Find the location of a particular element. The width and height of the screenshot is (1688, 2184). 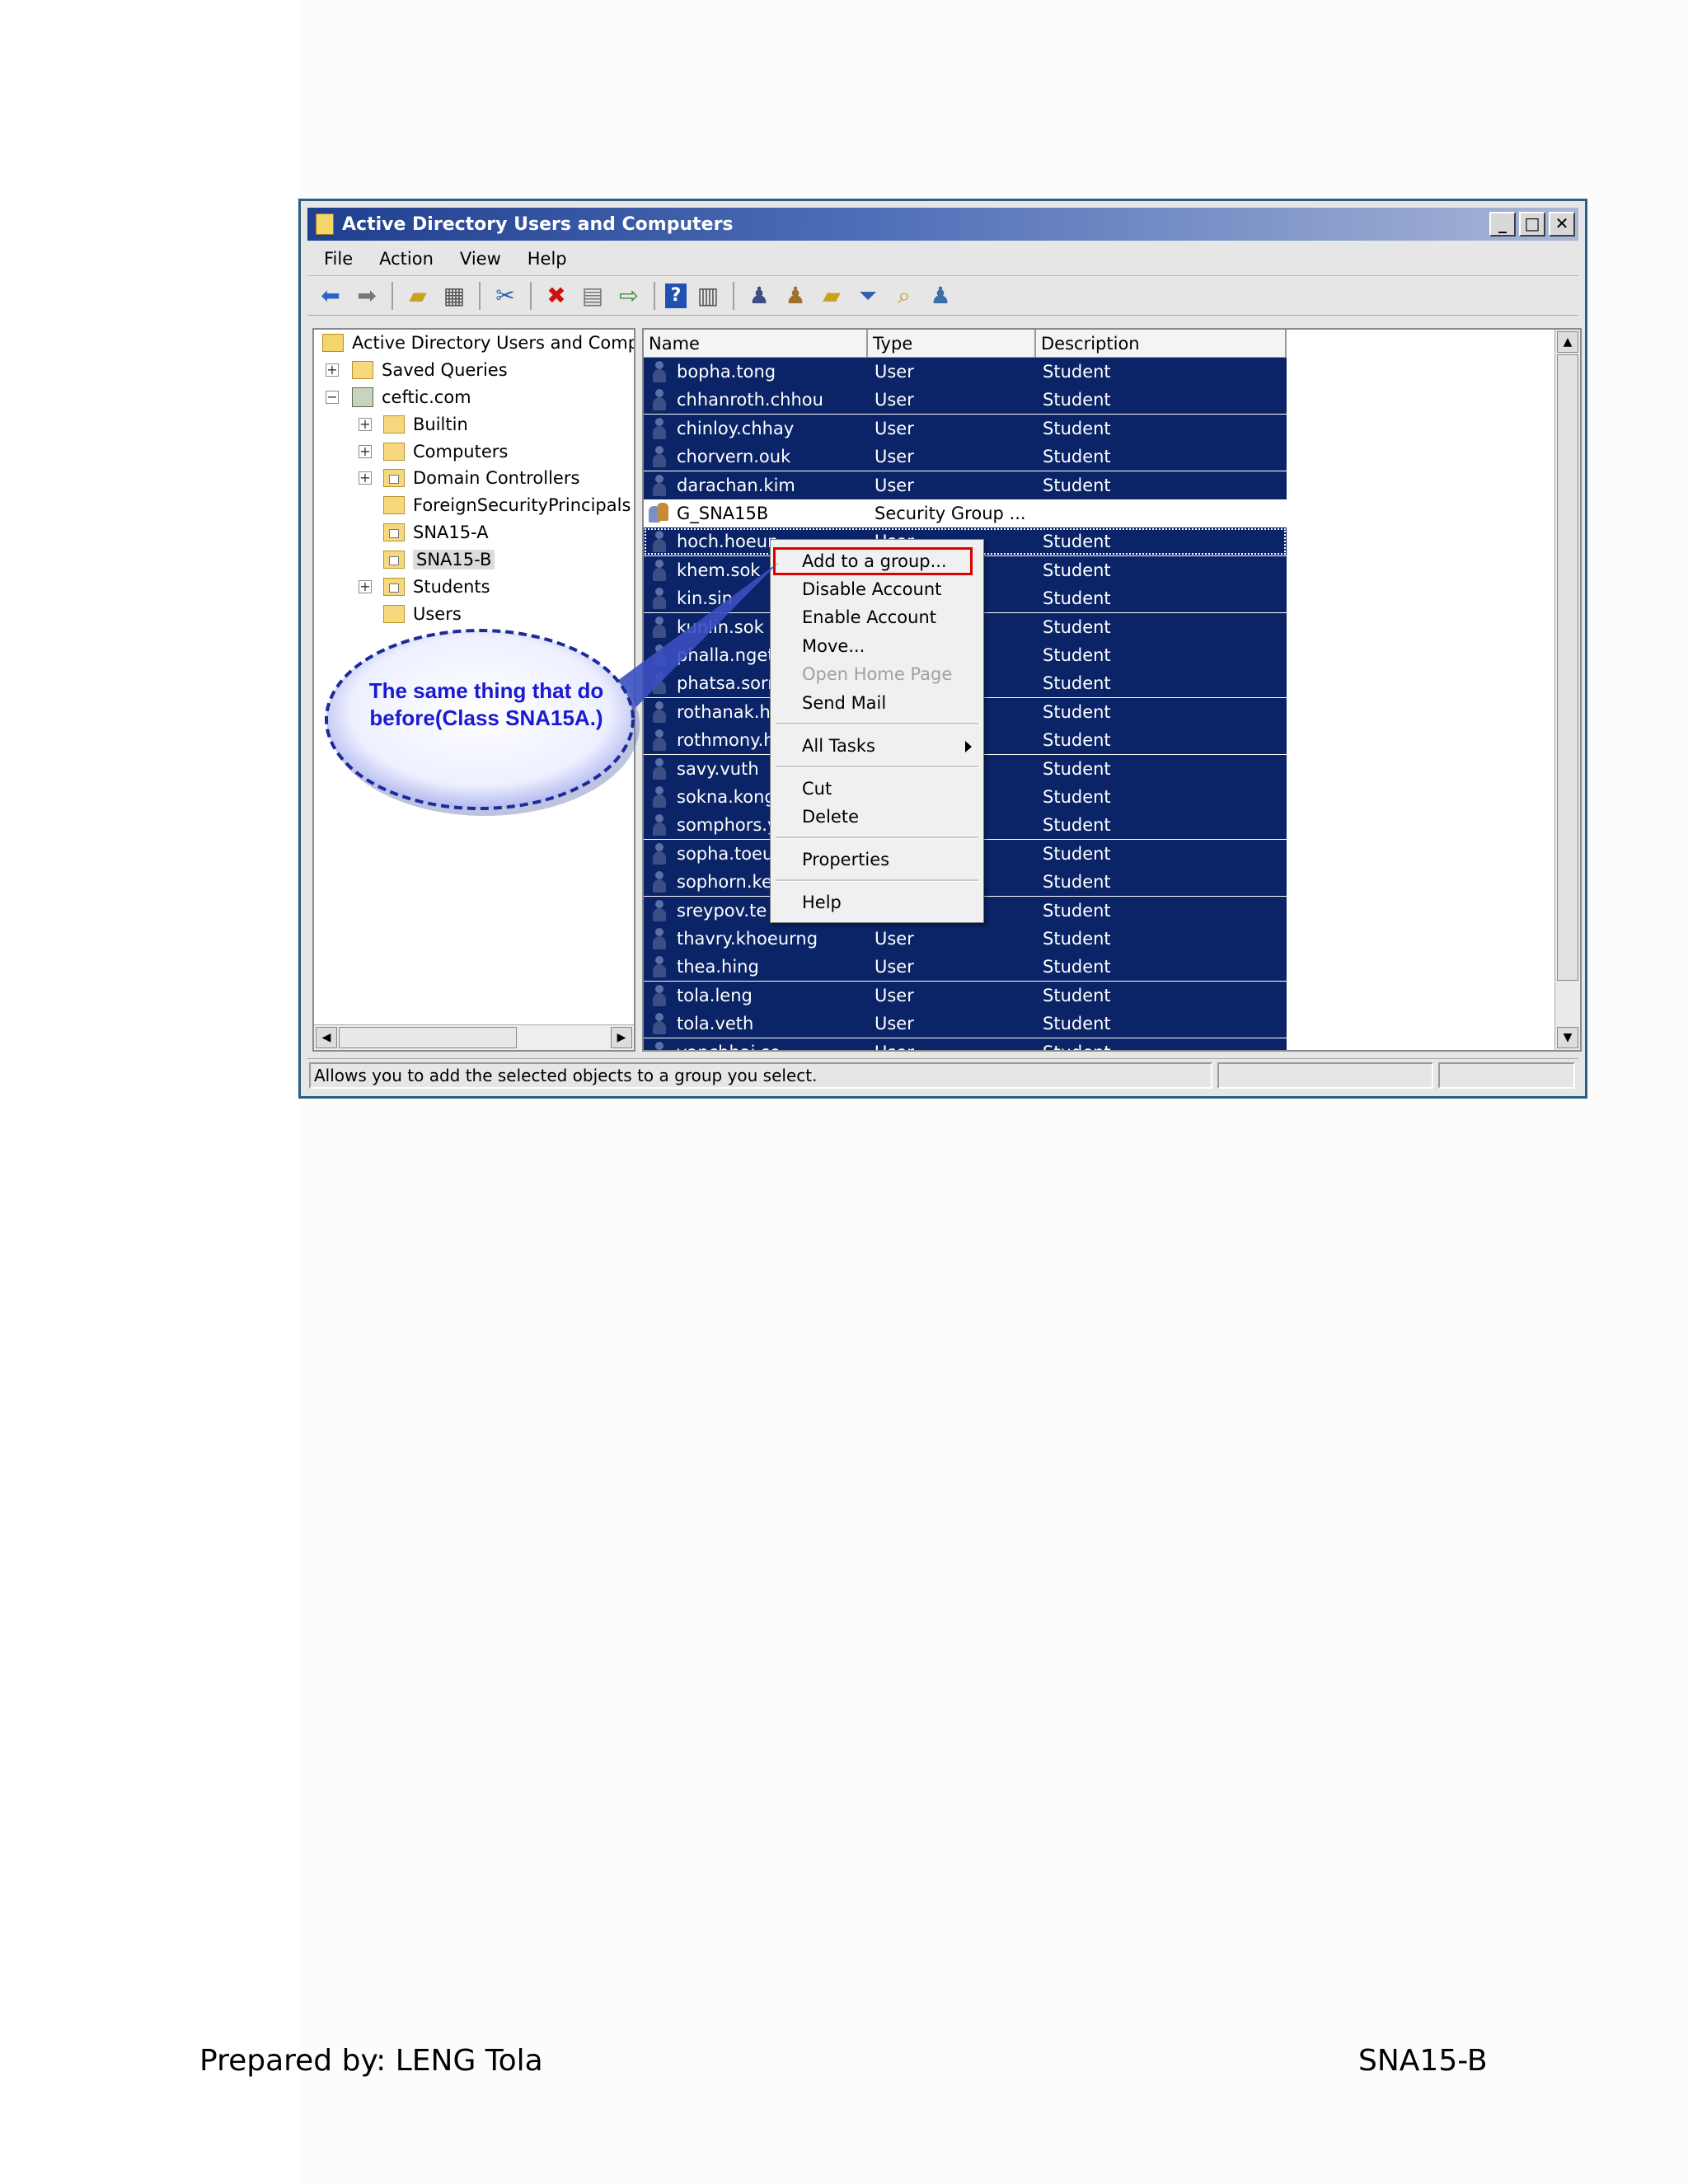

tree-item-saved-queries: Saved Queries is located at coordinates (430, 370).